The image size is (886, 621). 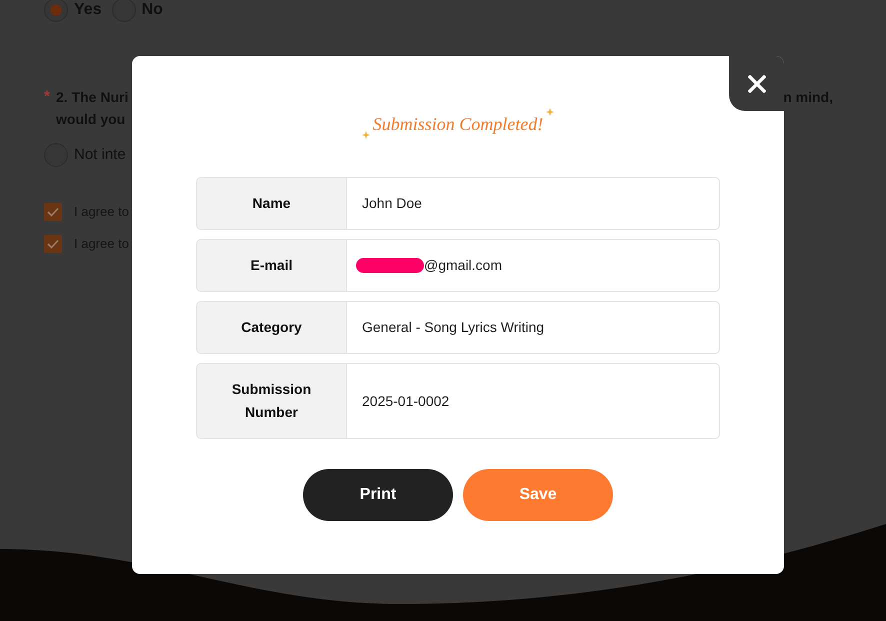 What do you see at coordinates (406, 401) in the screenshot?
I see `field-value: 2025-01-0002` at bounding box center [406, 401].